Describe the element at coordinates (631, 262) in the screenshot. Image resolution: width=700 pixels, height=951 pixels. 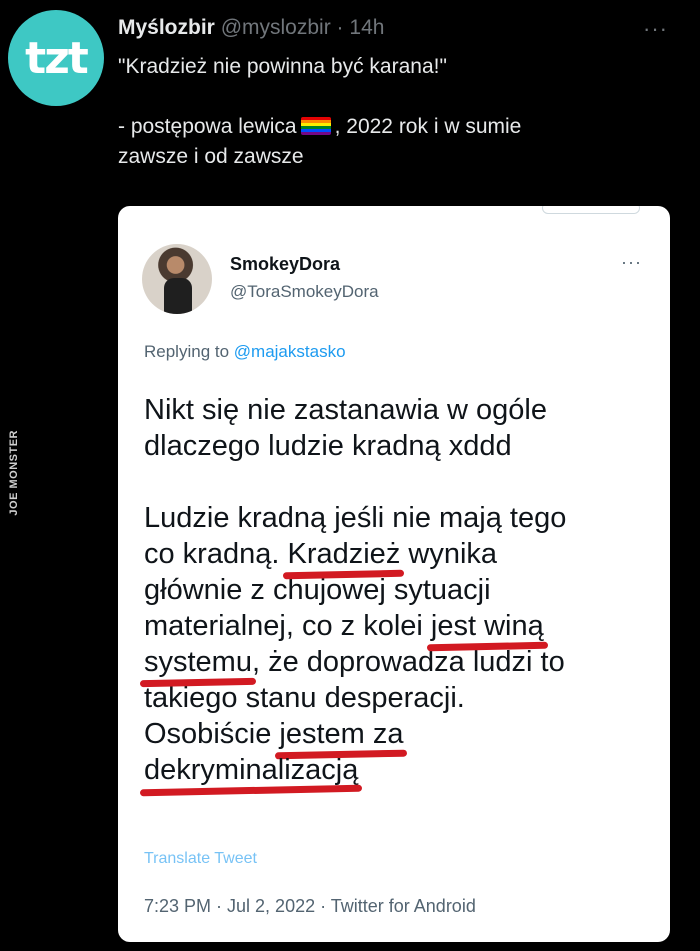
I see `quoted-more-options-icon: ···` at that location.